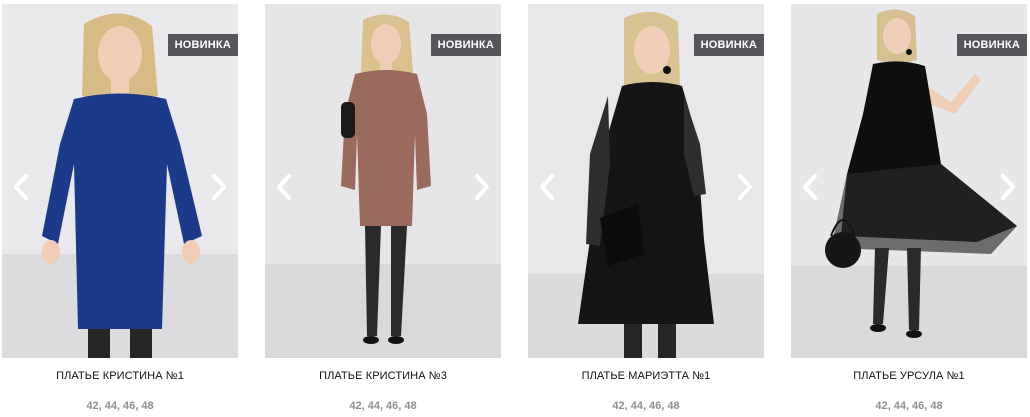 Image resolution: width=1030 pixels, height=417 pixels. Describe the element at coordinates (120, 376) in the screenshot. I see `product-title: ПЛАТЬЕ КРИСТИНА №1` at that location.